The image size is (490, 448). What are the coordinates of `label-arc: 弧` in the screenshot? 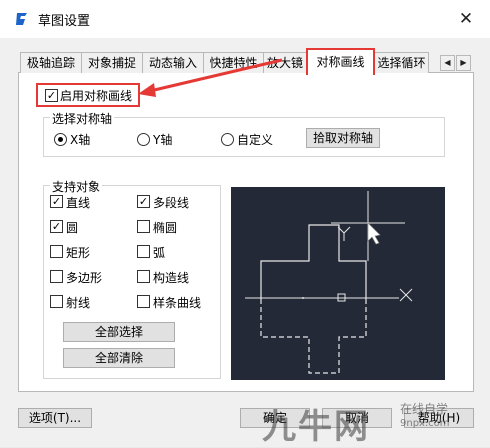 It's located at (159, 252).